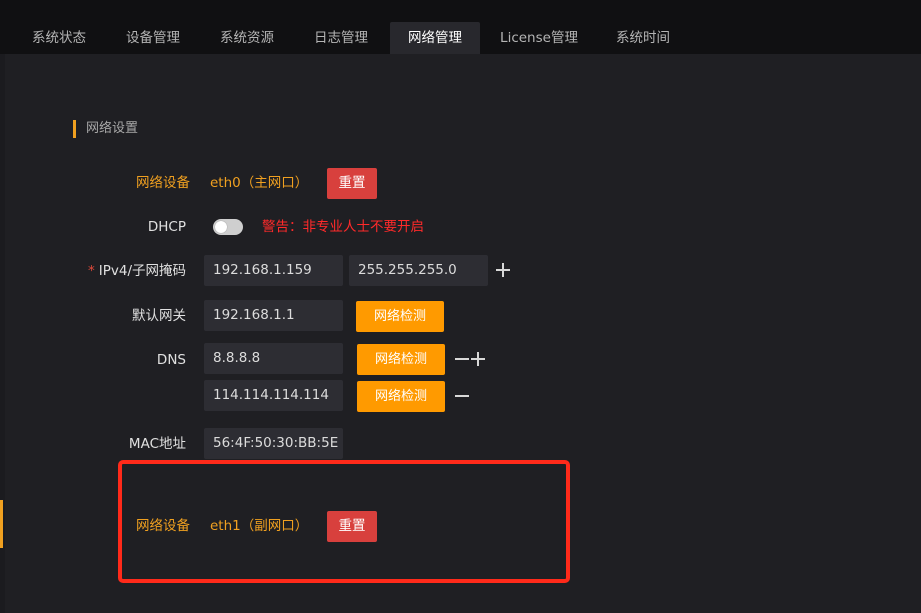  What do you see at coordinates (163, 183) in the screenshot?
I see `eth0-device-label: 网络设备` at bounding box center [163, 183].